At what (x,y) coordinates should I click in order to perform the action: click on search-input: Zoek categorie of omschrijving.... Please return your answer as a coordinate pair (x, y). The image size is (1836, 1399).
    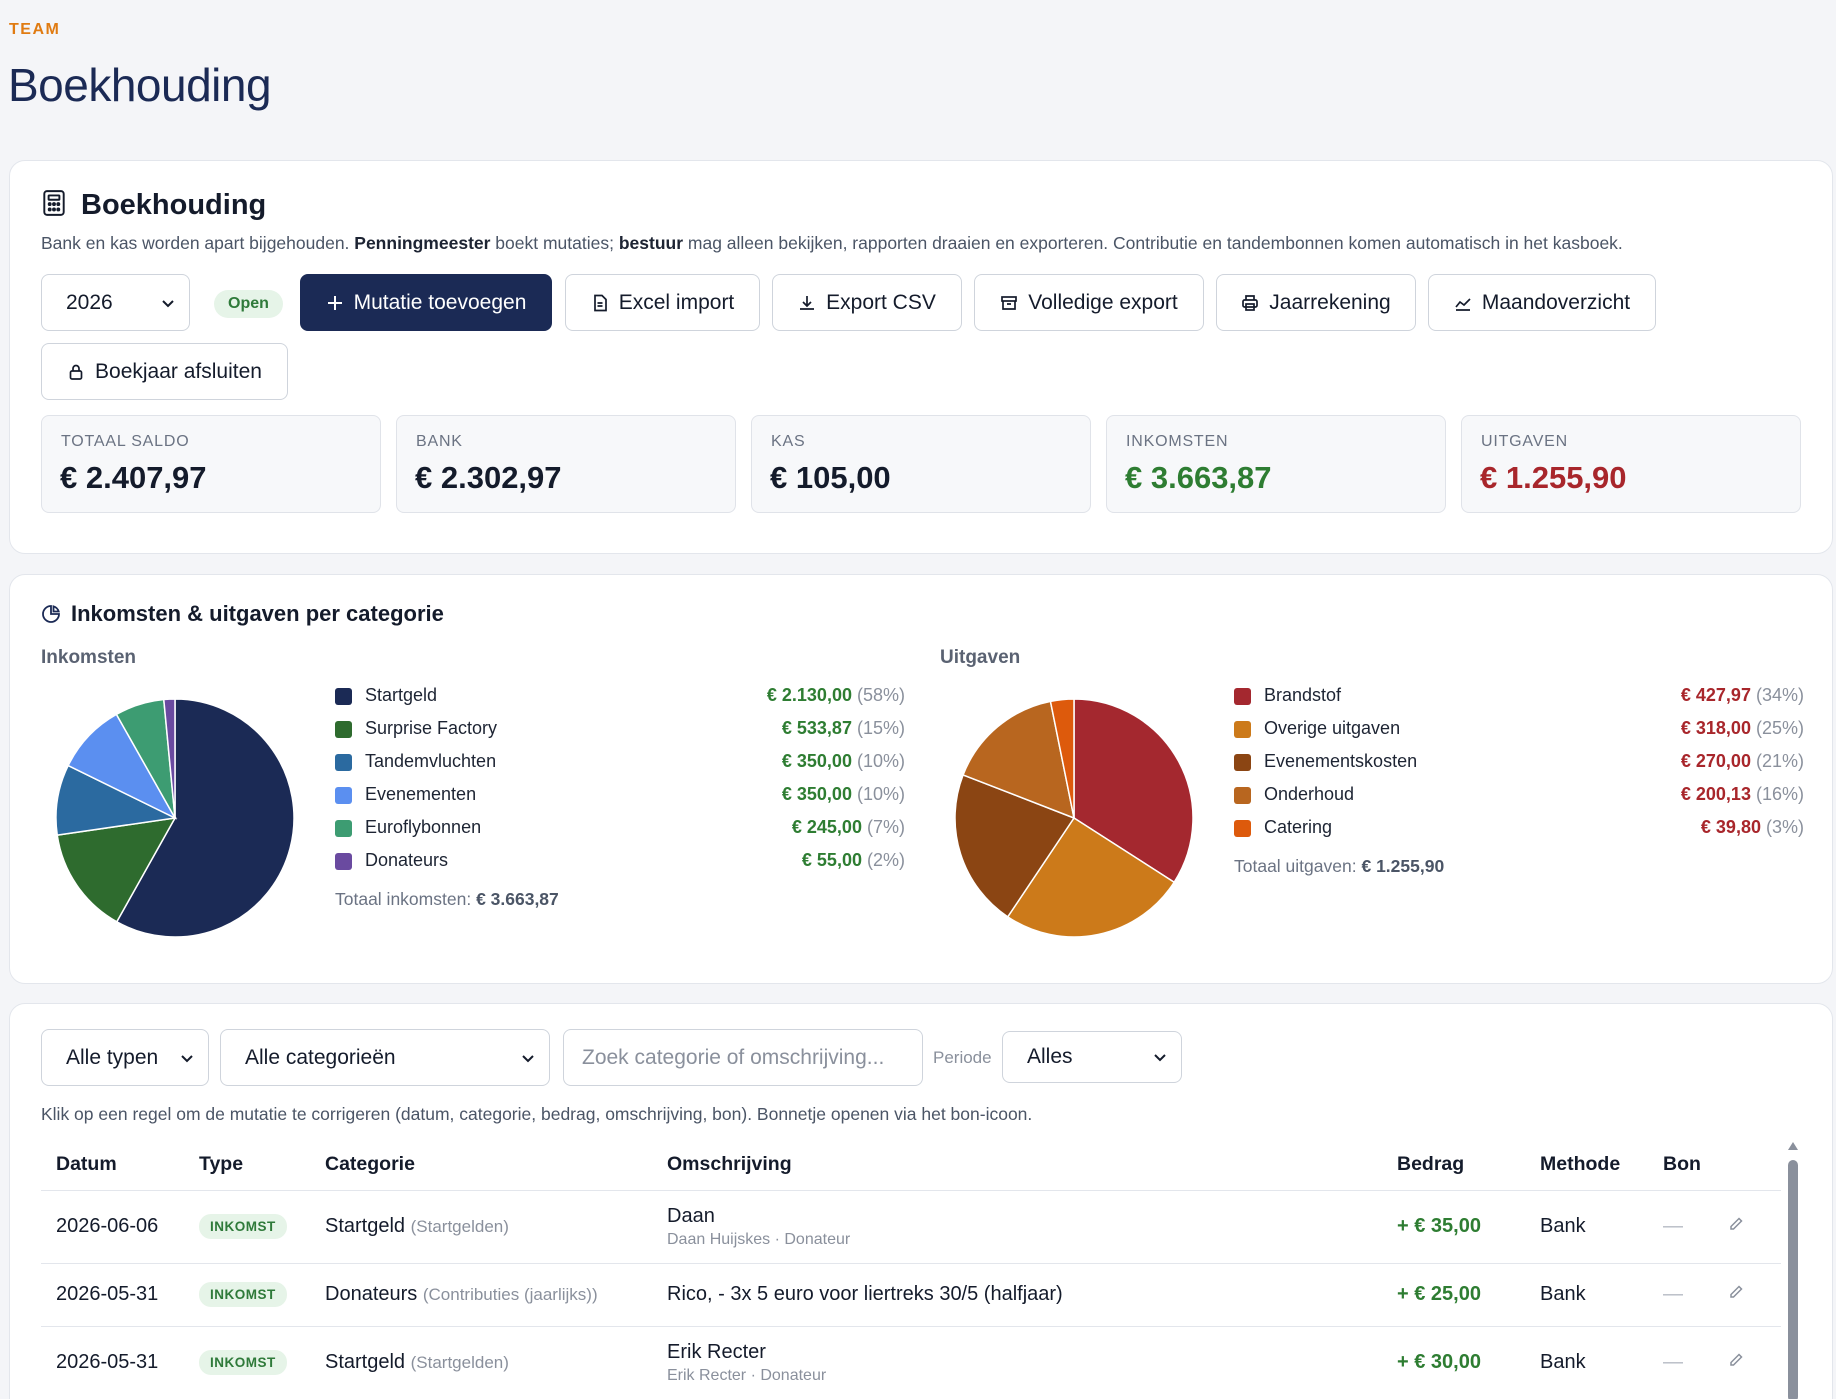
    Looking at the image, I should click on (743, 1057).